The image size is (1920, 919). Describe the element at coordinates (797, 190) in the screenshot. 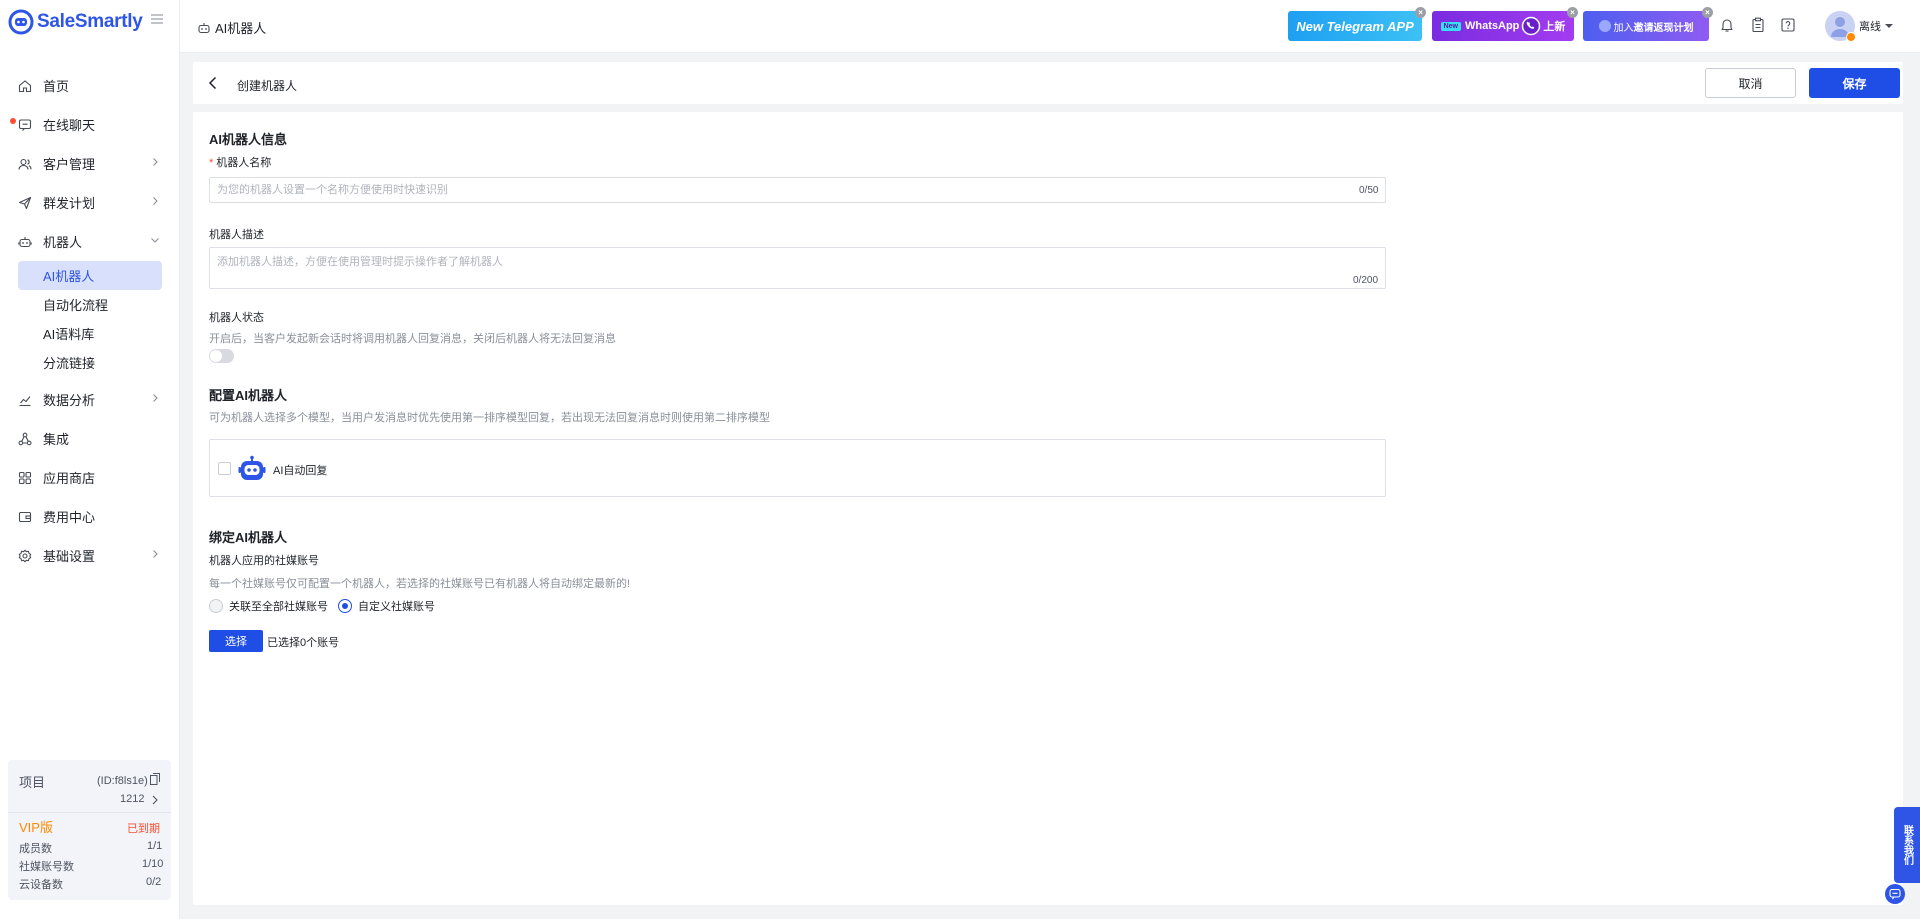

I see `robot-name-input` at that location.